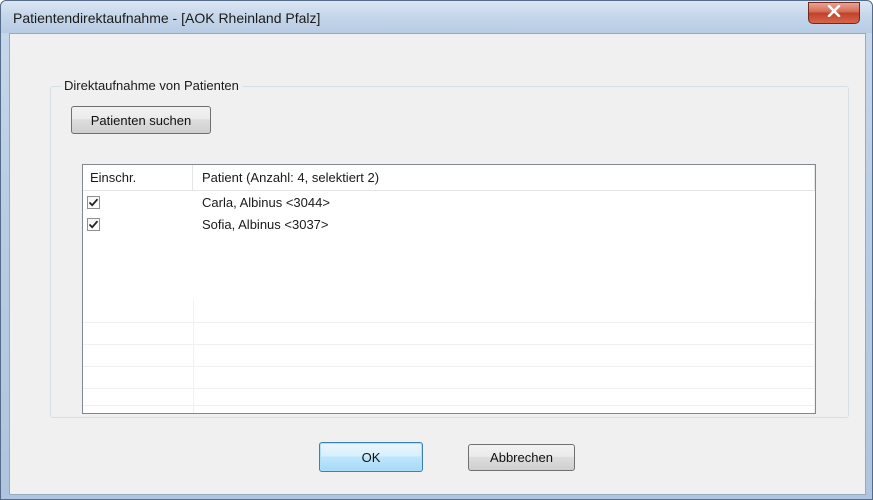 This screenshot has height=500, width=873. Describe the element at coordinates (138, 177) in the screenshot. I see `column-header-einschr: Einschr.` at that location.